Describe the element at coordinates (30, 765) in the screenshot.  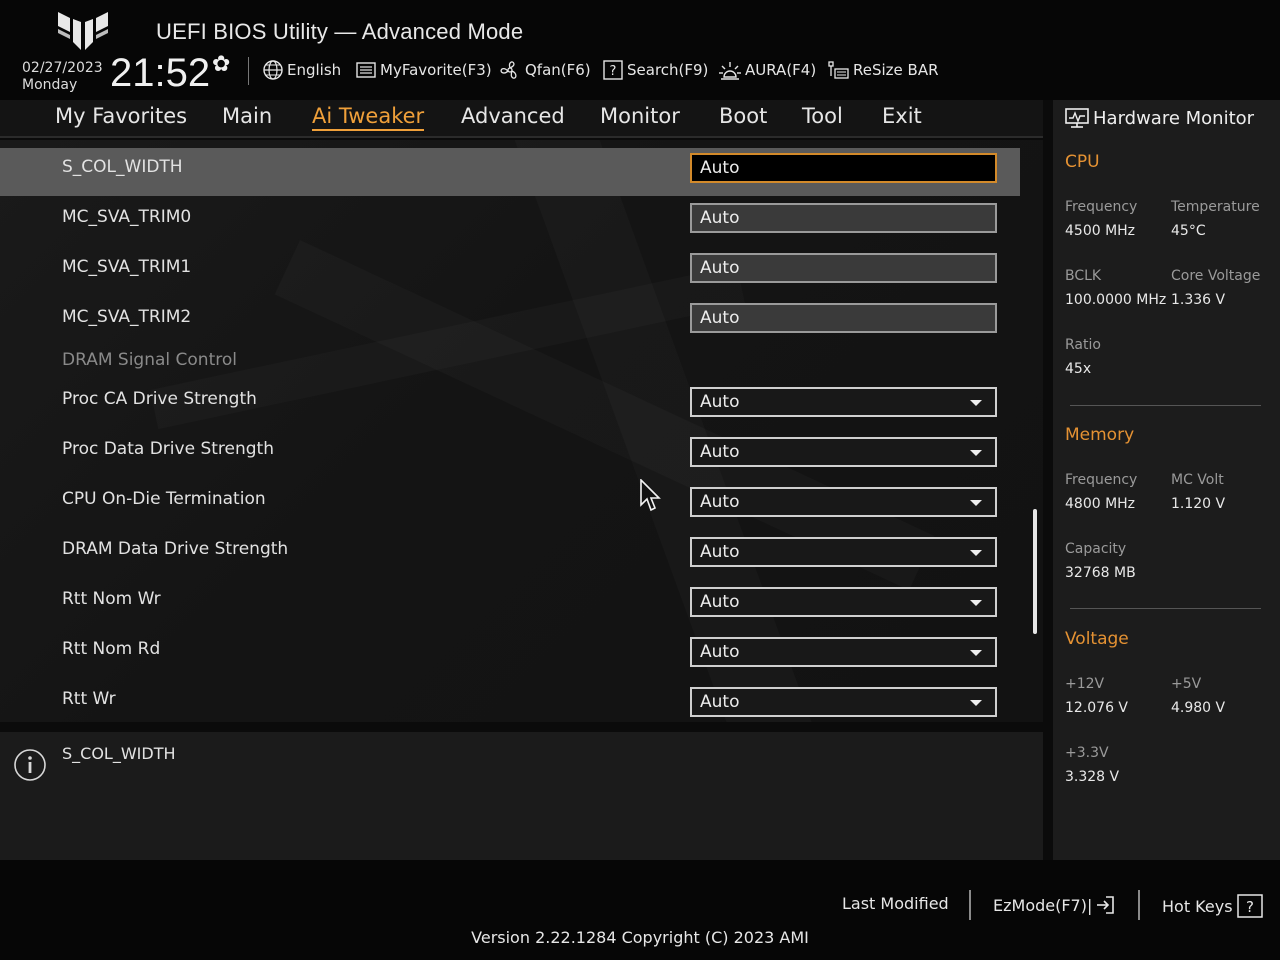
I see `info-icon` at that location.